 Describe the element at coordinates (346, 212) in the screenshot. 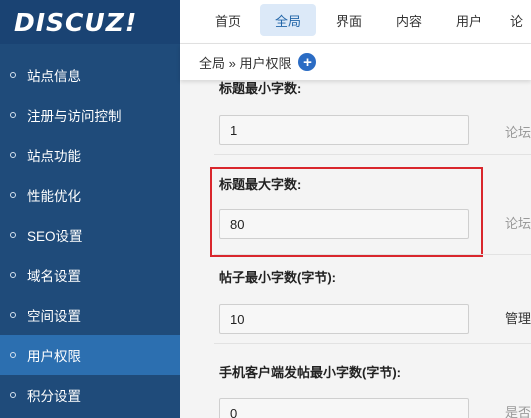

I see `highlight-box` at that location.